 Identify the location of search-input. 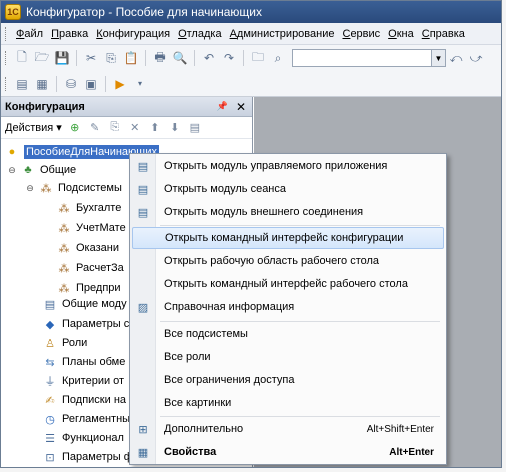
(362, 58).